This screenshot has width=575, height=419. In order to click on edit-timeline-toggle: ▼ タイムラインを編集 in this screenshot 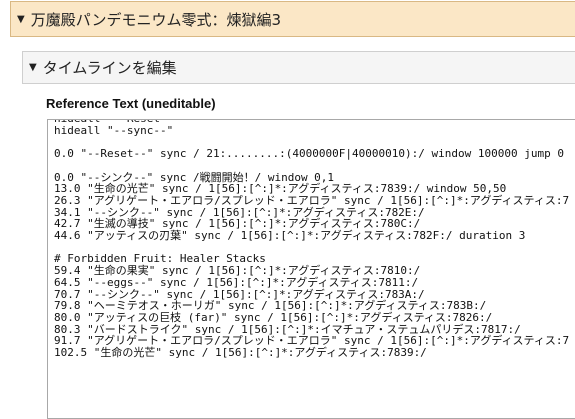, I will do `click(298, 67)`.